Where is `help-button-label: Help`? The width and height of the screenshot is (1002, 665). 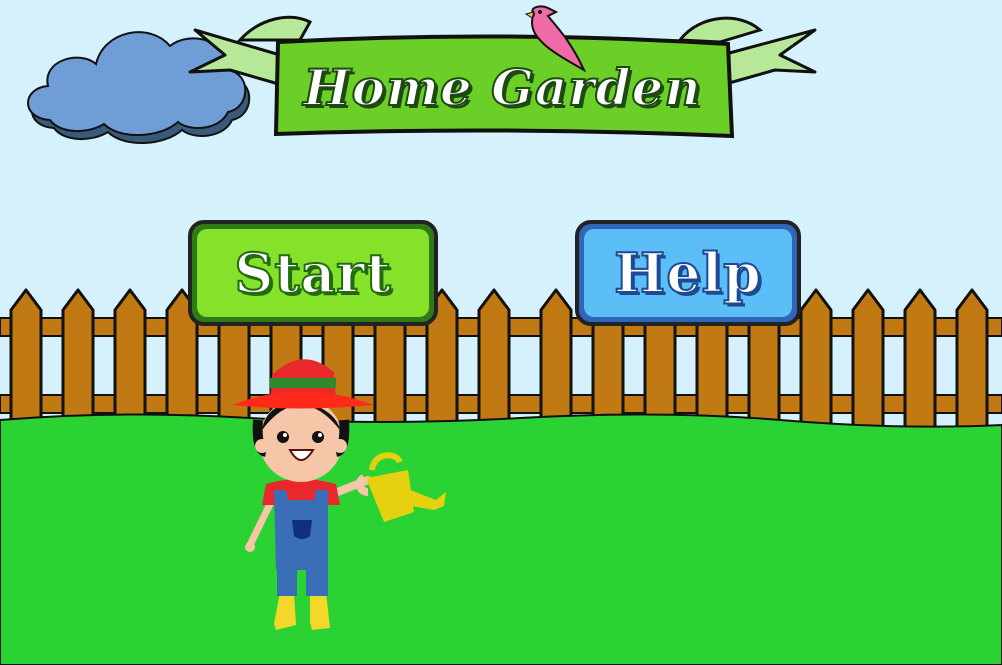
help-button-label: Help is located at coordinates (687, 273).